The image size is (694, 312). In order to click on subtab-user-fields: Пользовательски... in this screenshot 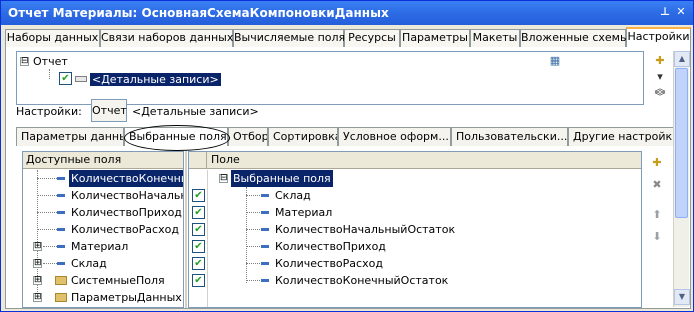, I will do `click(509, 136)`.